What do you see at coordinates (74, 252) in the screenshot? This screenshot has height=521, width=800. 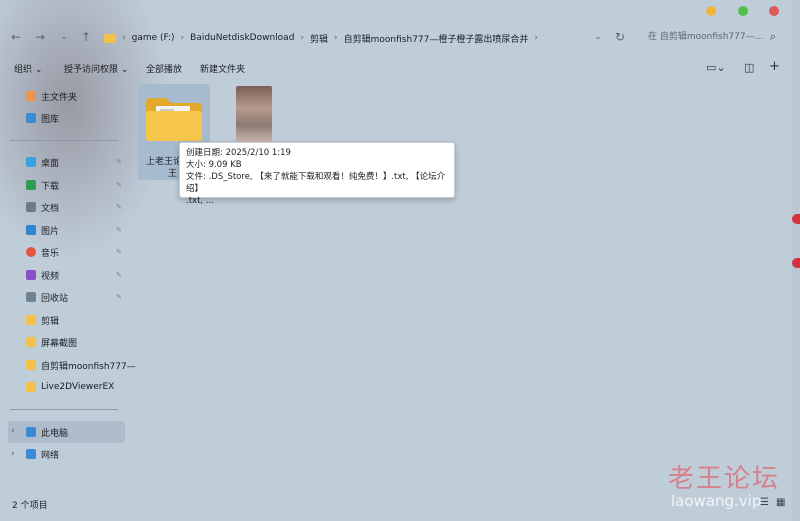 I see `sidebar-item-music: 音乐 ✎` at bounding box center [74, 252].